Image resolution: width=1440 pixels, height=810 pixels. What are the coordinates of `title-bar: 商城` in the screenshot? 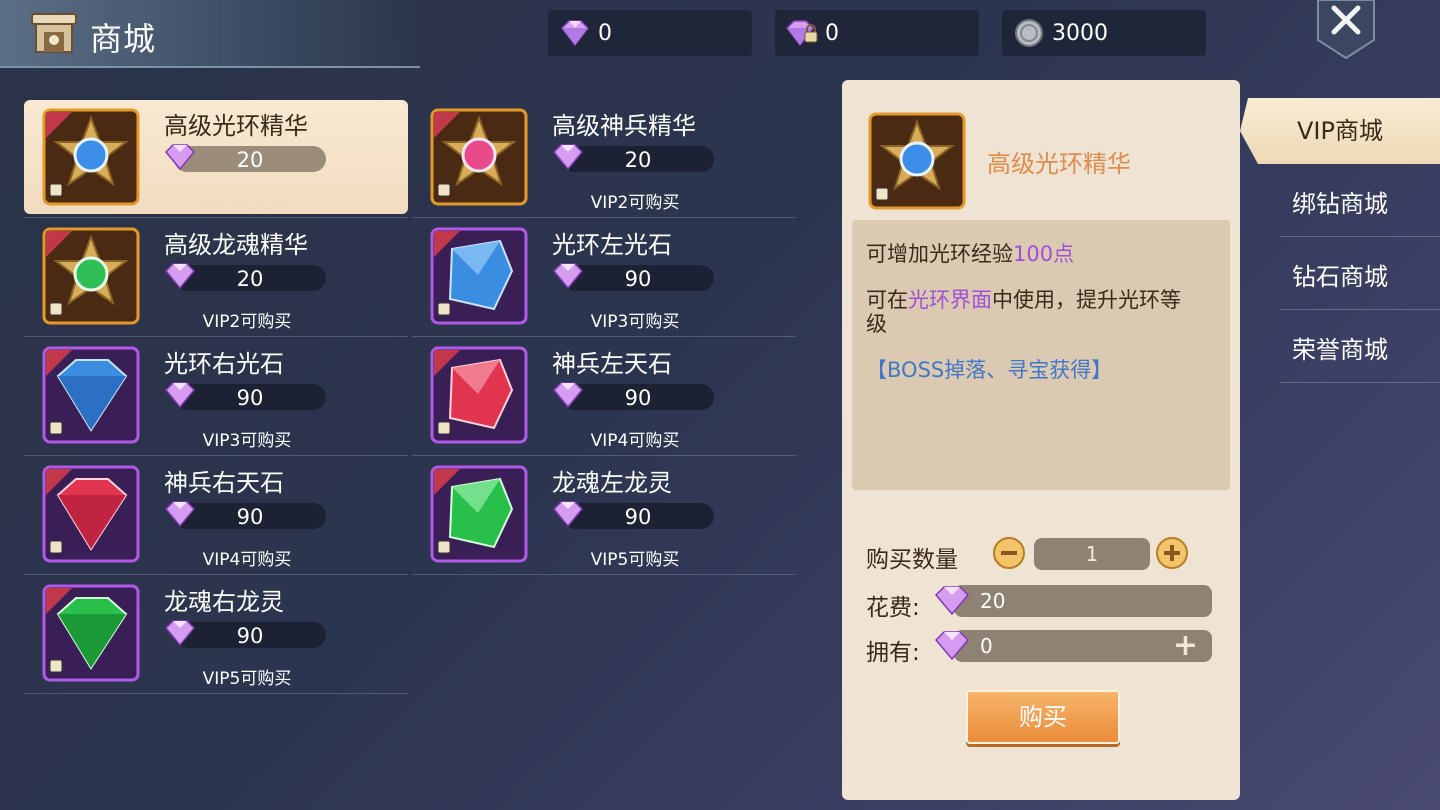 It's located at (210, 34).